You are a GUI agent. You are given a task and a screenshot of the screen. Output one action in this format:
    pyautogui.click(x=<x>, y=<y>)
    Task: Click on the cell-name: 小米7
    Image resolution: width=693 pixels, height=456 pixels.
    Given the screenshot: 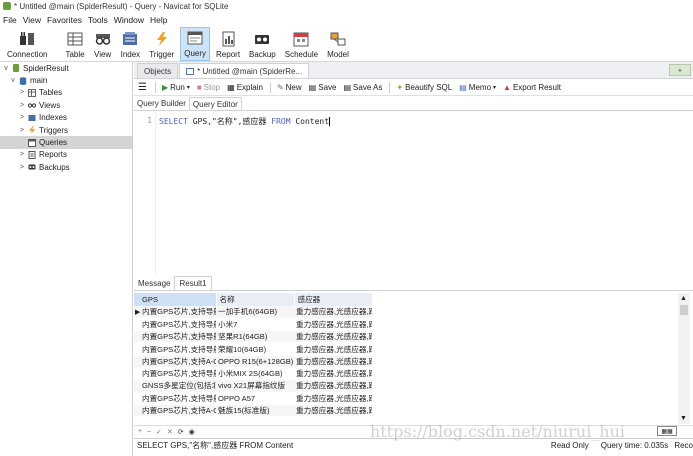 What is the action you would take?
    pyautogui.click(x=255, y=325)
    